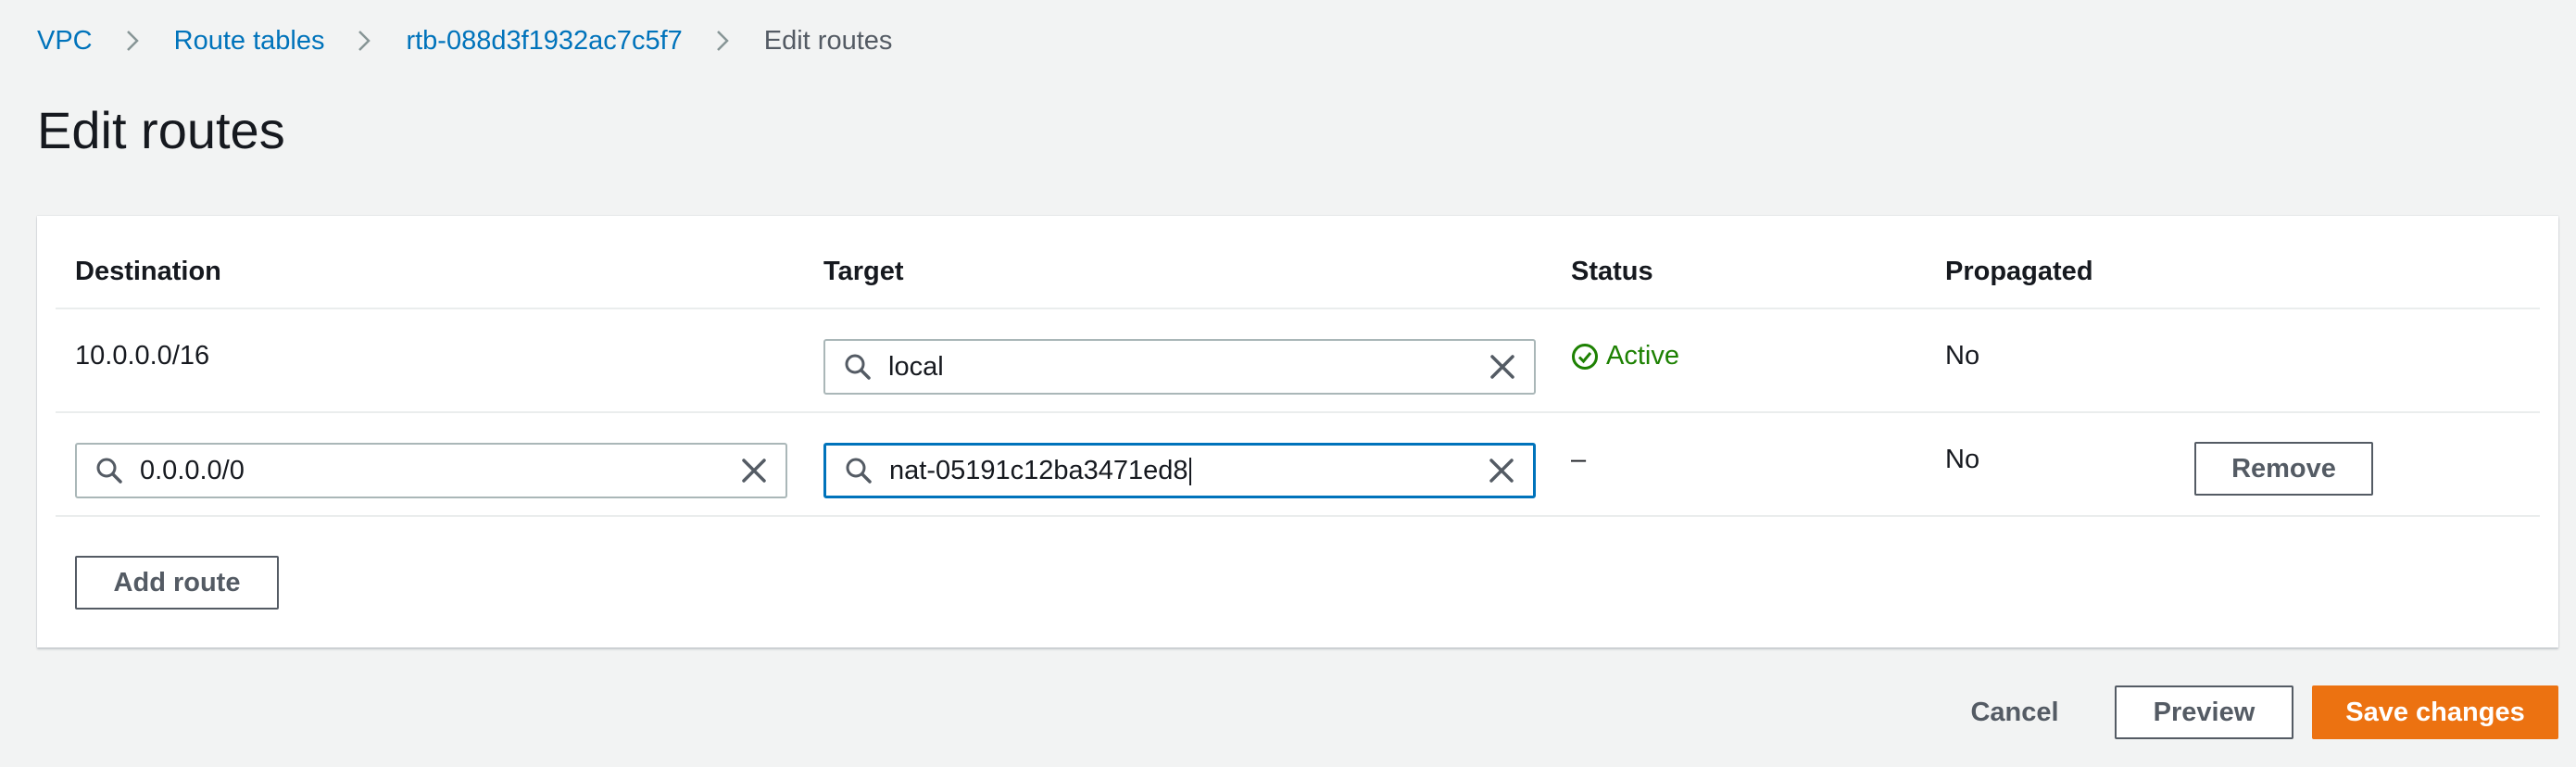 The height and width of the screenshot is (767, 2576). I want to click on table-header: Destination Target Status Propagated, so click(1298, 262).